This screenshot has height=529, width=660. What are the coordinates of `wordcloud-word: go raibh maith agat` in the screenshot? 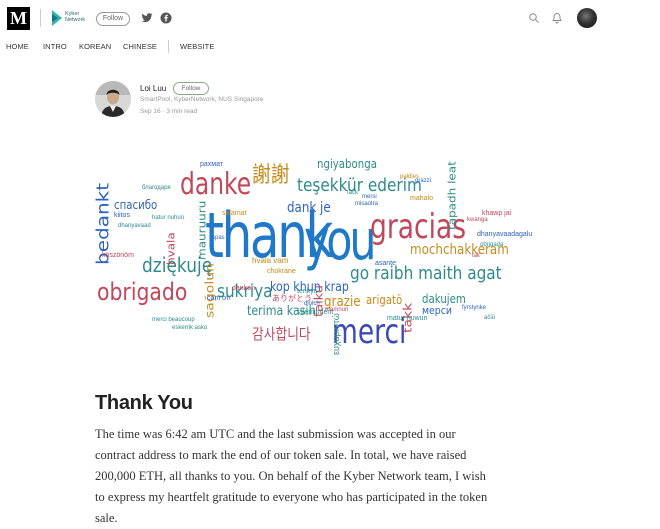 It's located at (426, 273).